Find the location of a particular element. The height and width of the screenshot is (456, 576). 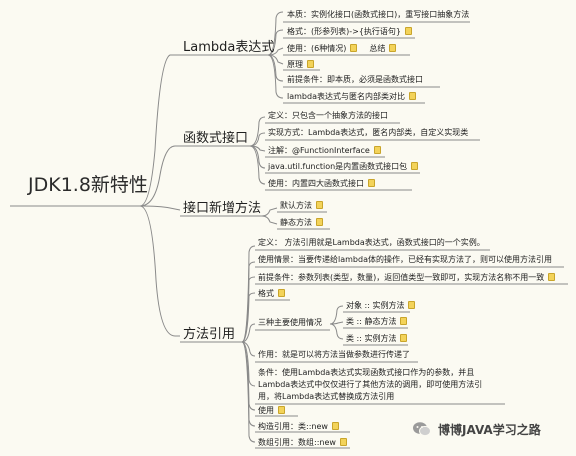

functional-item-text: 实现方式：Lambda表达式，匿名内部类，自定义实现类 is located at coordinates (368, 132).